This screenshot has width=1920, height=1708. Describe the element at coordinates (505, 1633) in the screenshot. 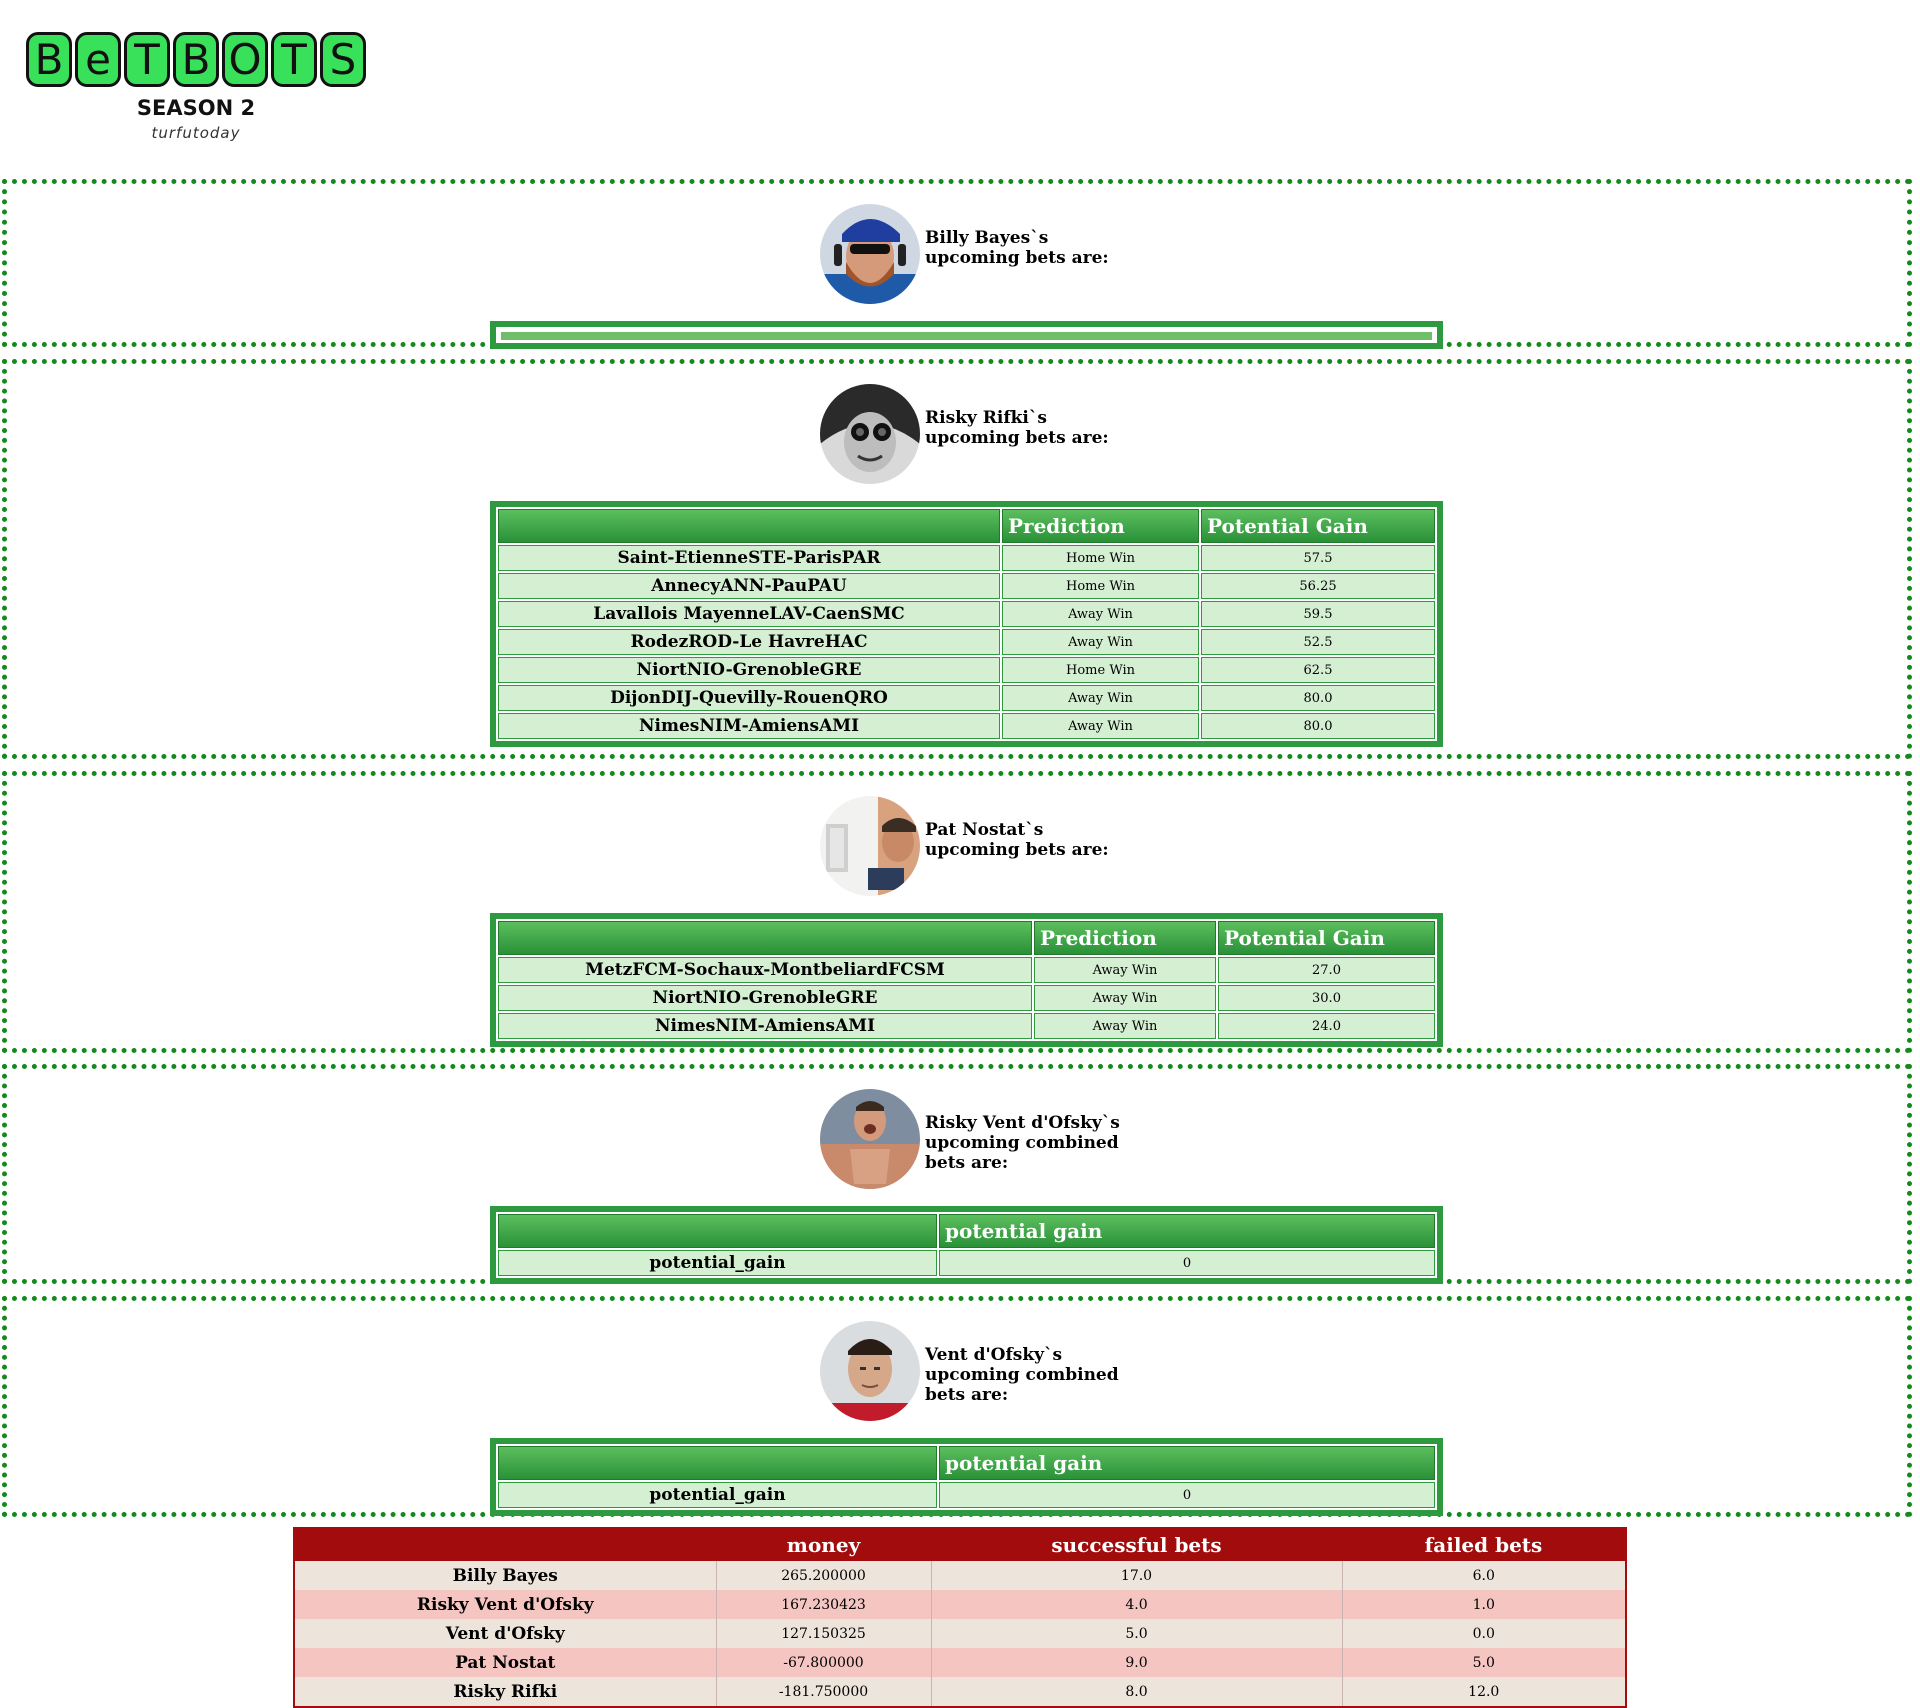

I see `bot-name-cell: Vent d'Ofsky` at that location.